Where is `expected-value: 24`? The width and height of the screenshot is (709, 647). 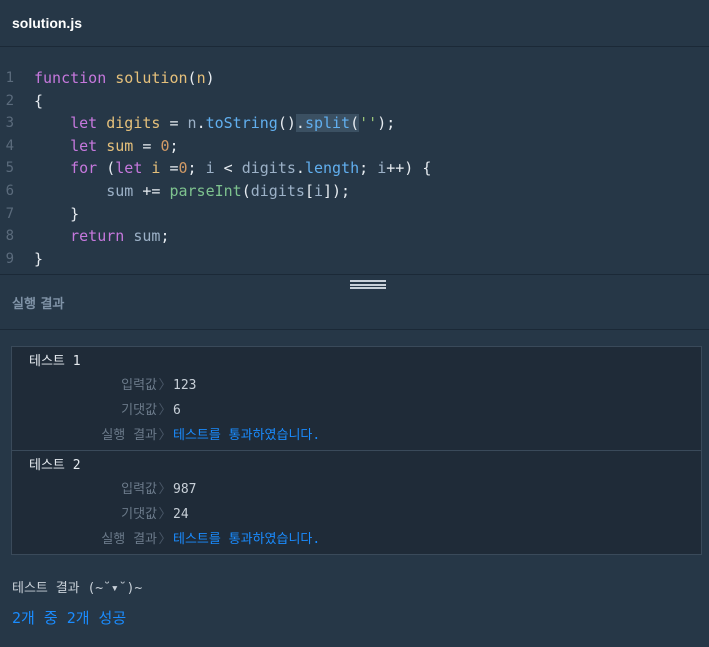 expected-value: 24 is located at coordinates (181, 514).